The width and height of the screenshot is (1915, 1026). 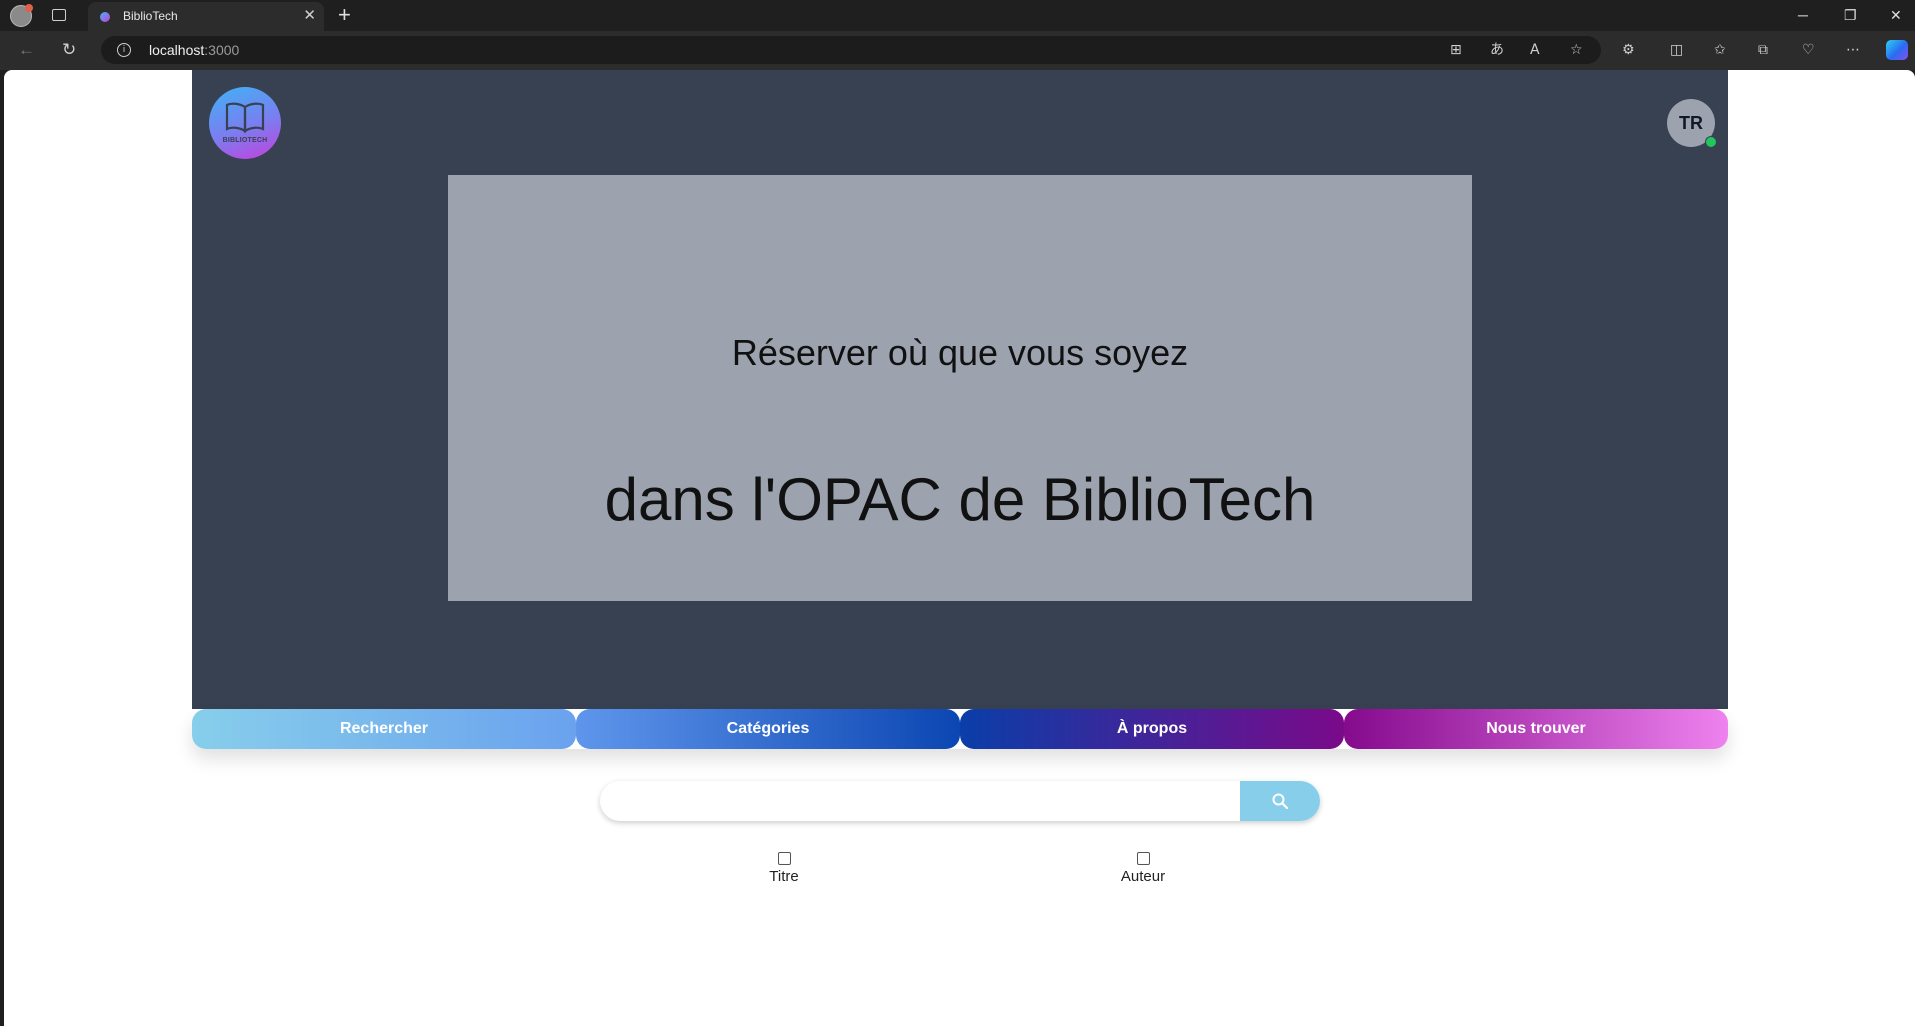 I want to click on auteur-checkbox, so click(x=1143, y=858).